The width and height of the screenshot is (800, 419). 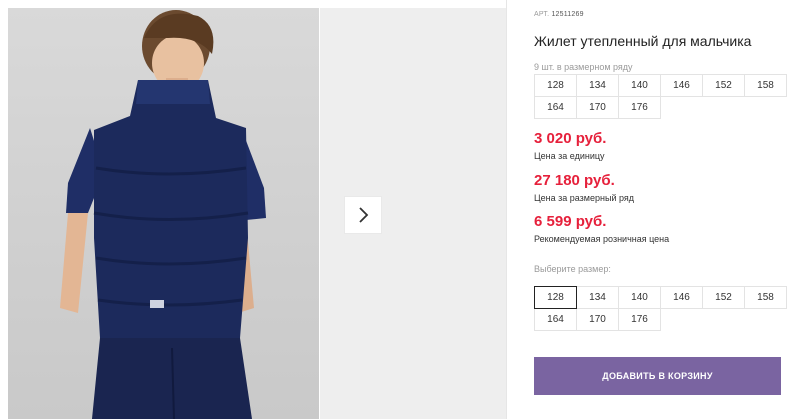 I want to click on retail-price: 6 599 руб., so click(x=570, y=221).